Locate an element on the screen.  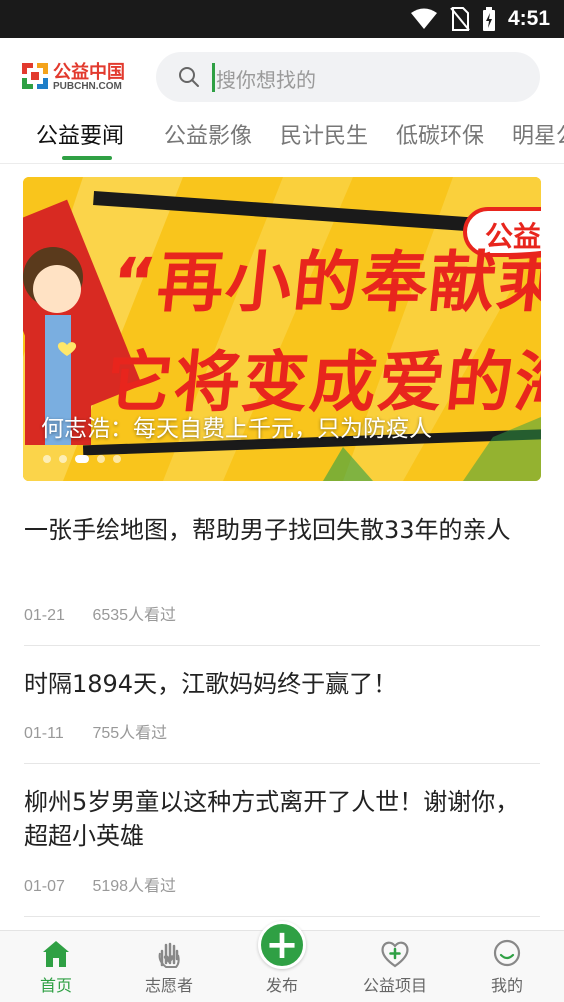
profile-smile-icon is located at coordinates (507, 953).